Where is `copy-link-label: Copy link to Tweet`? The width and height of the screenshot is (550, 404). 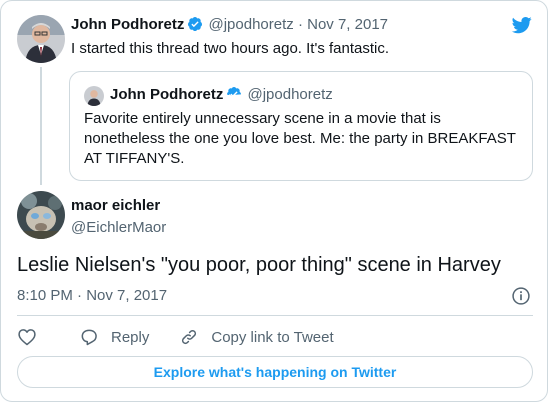 copy-link-label: Copy link to Tweet is located at coordinates (272, 337).